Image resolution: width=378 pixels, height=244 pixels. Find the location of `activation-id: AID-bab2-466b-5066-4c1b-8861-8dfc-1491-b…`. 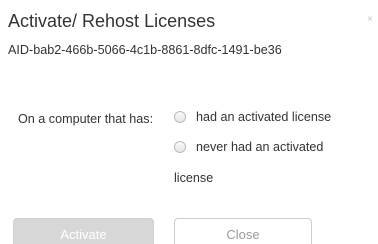

activation-id: AID-bab2-466b-5066-4c1b-8861-8dfc-1491-b… is located at coordinates (145, 50).